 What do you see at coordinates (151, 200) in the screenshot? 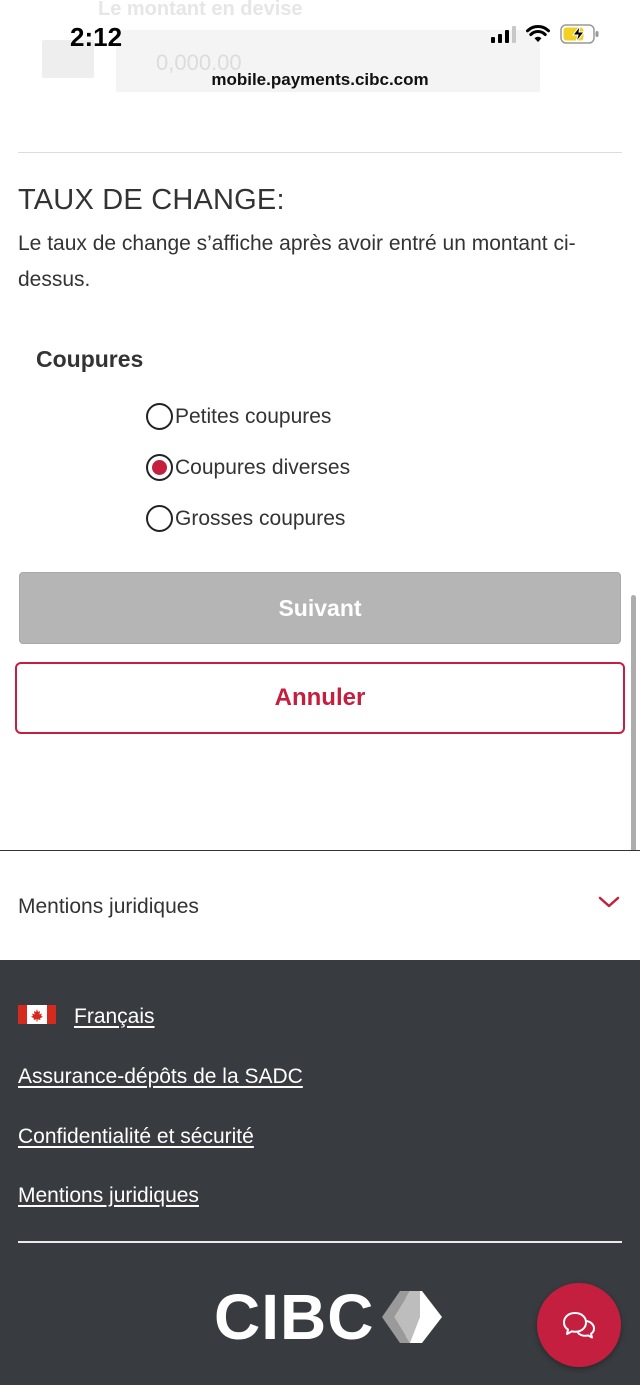
I see `exchange-rate-title: TAUX DE CHANGE:` at bounding box center [151, 200].